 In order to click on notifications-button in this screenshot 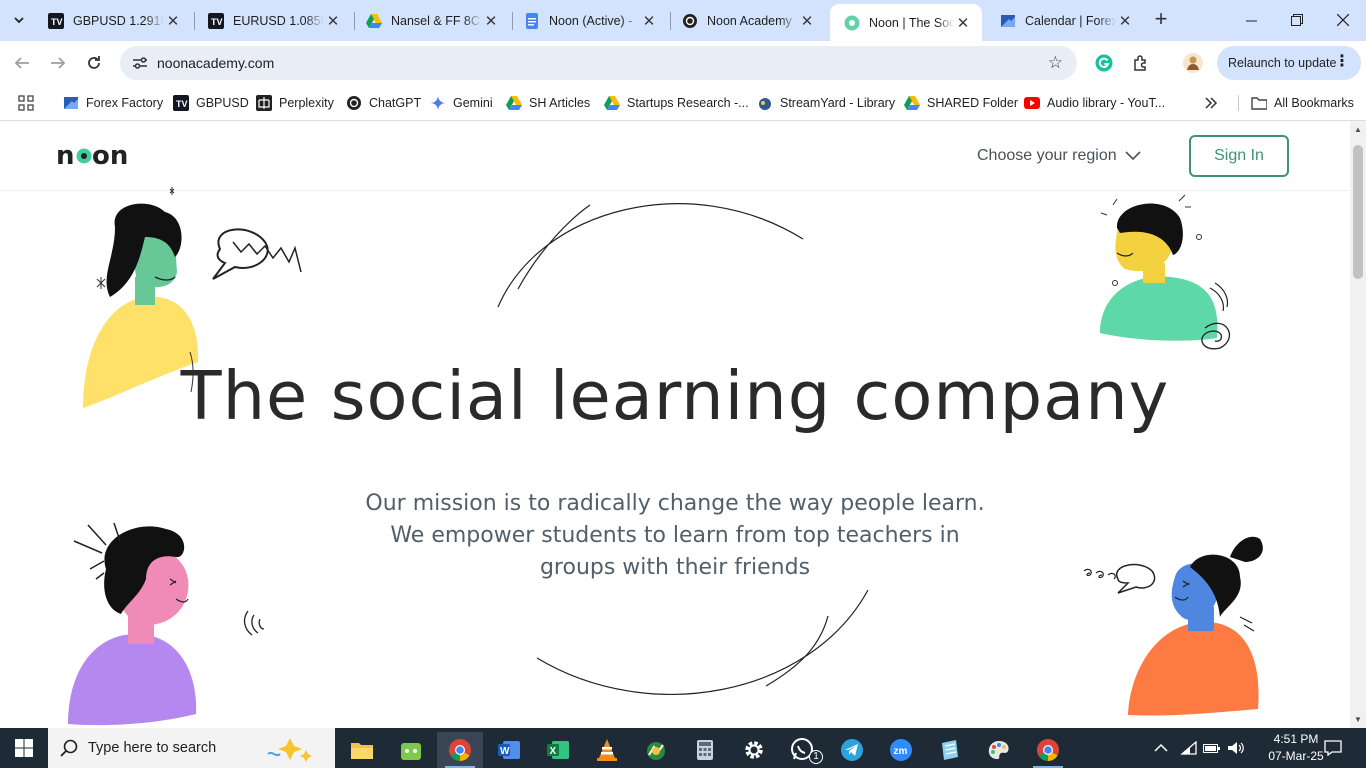, I will do `click(1333, 748)`.